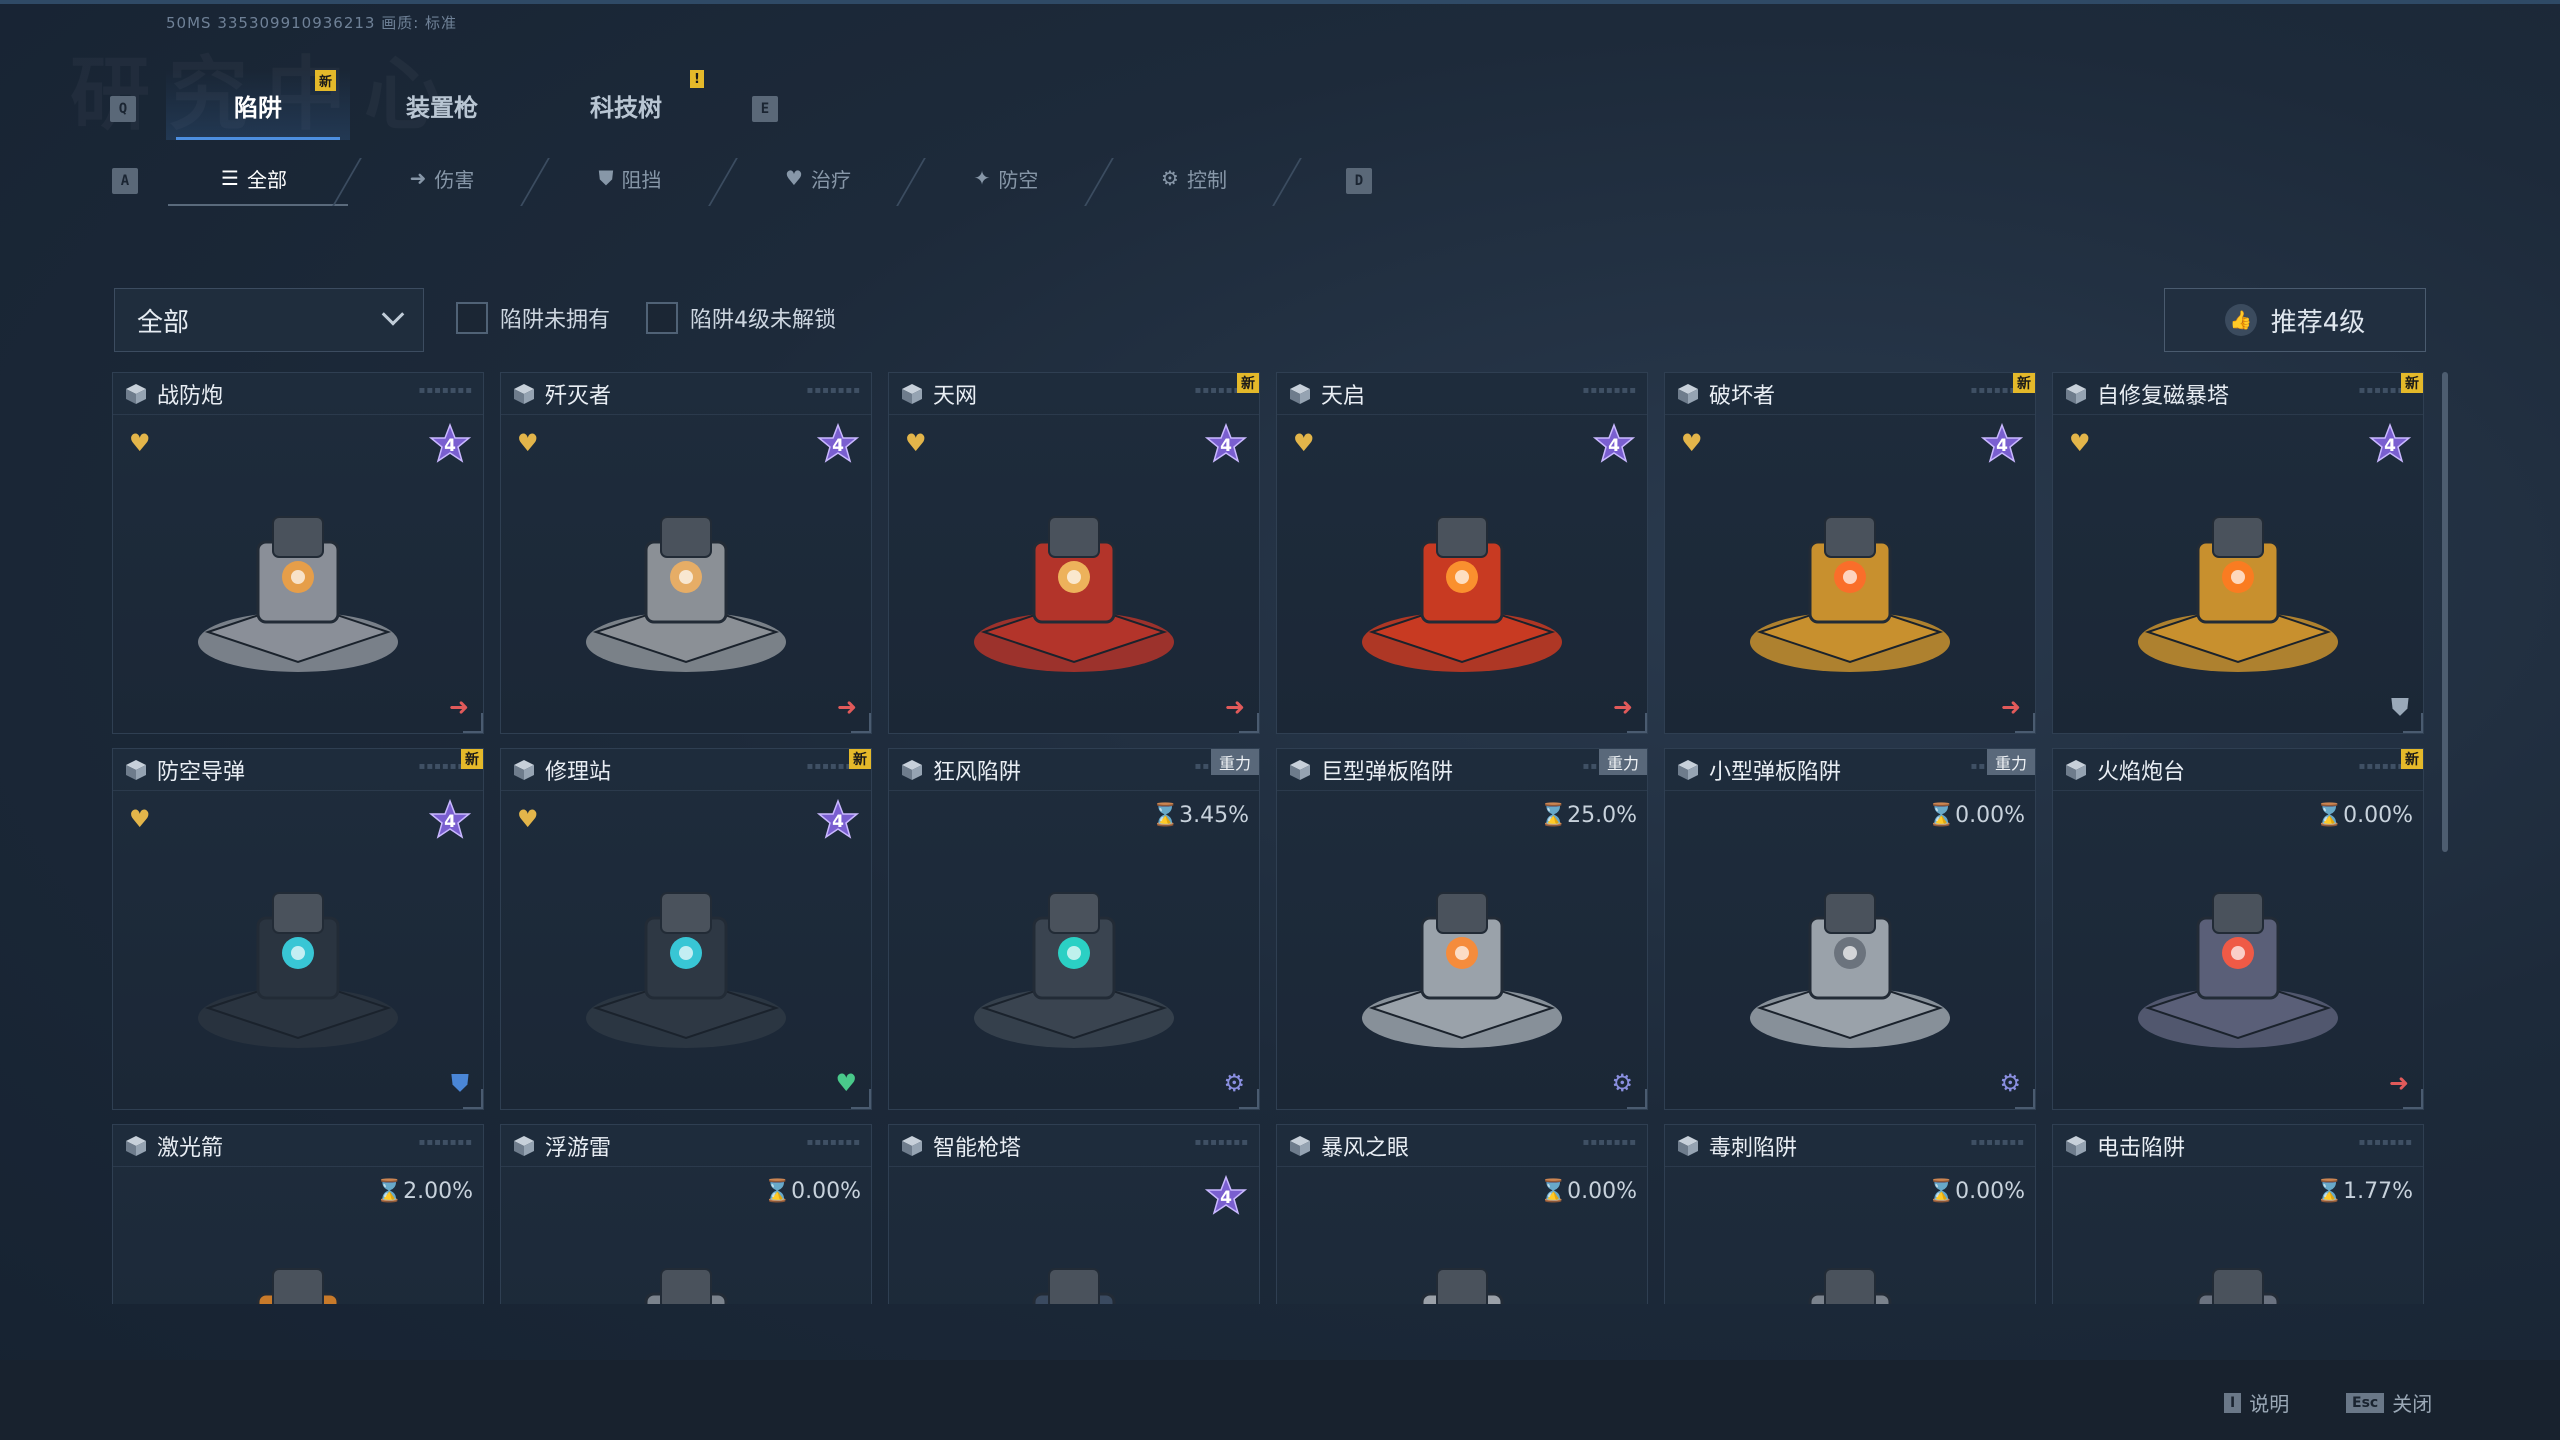  What do you see at coordinates (763, 320) in the screenshot?
I see `checkbox-label: 陷阱4级未解锁` at bounding box center [763, 320].